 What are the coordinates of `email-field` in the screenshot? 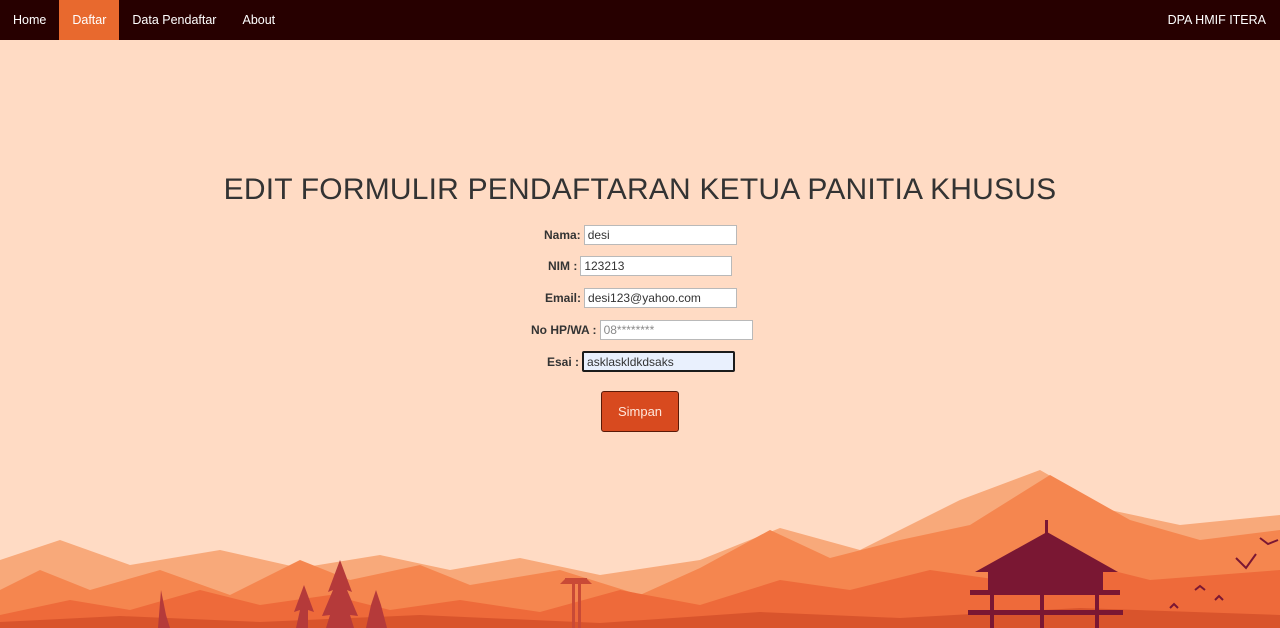 It's located at (661, 298).